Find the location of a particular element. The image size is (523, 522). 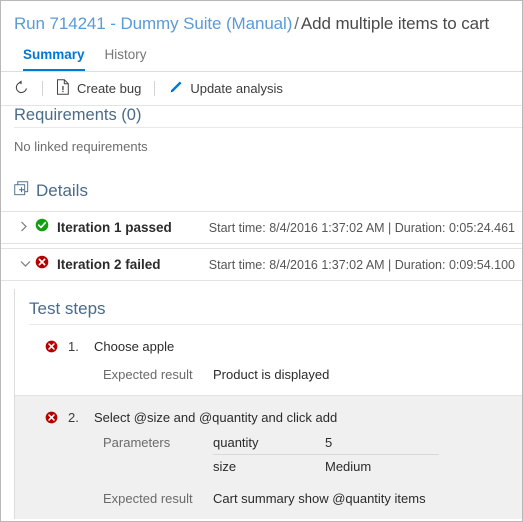

parameter-name: size is located at coordinates (225, 466).